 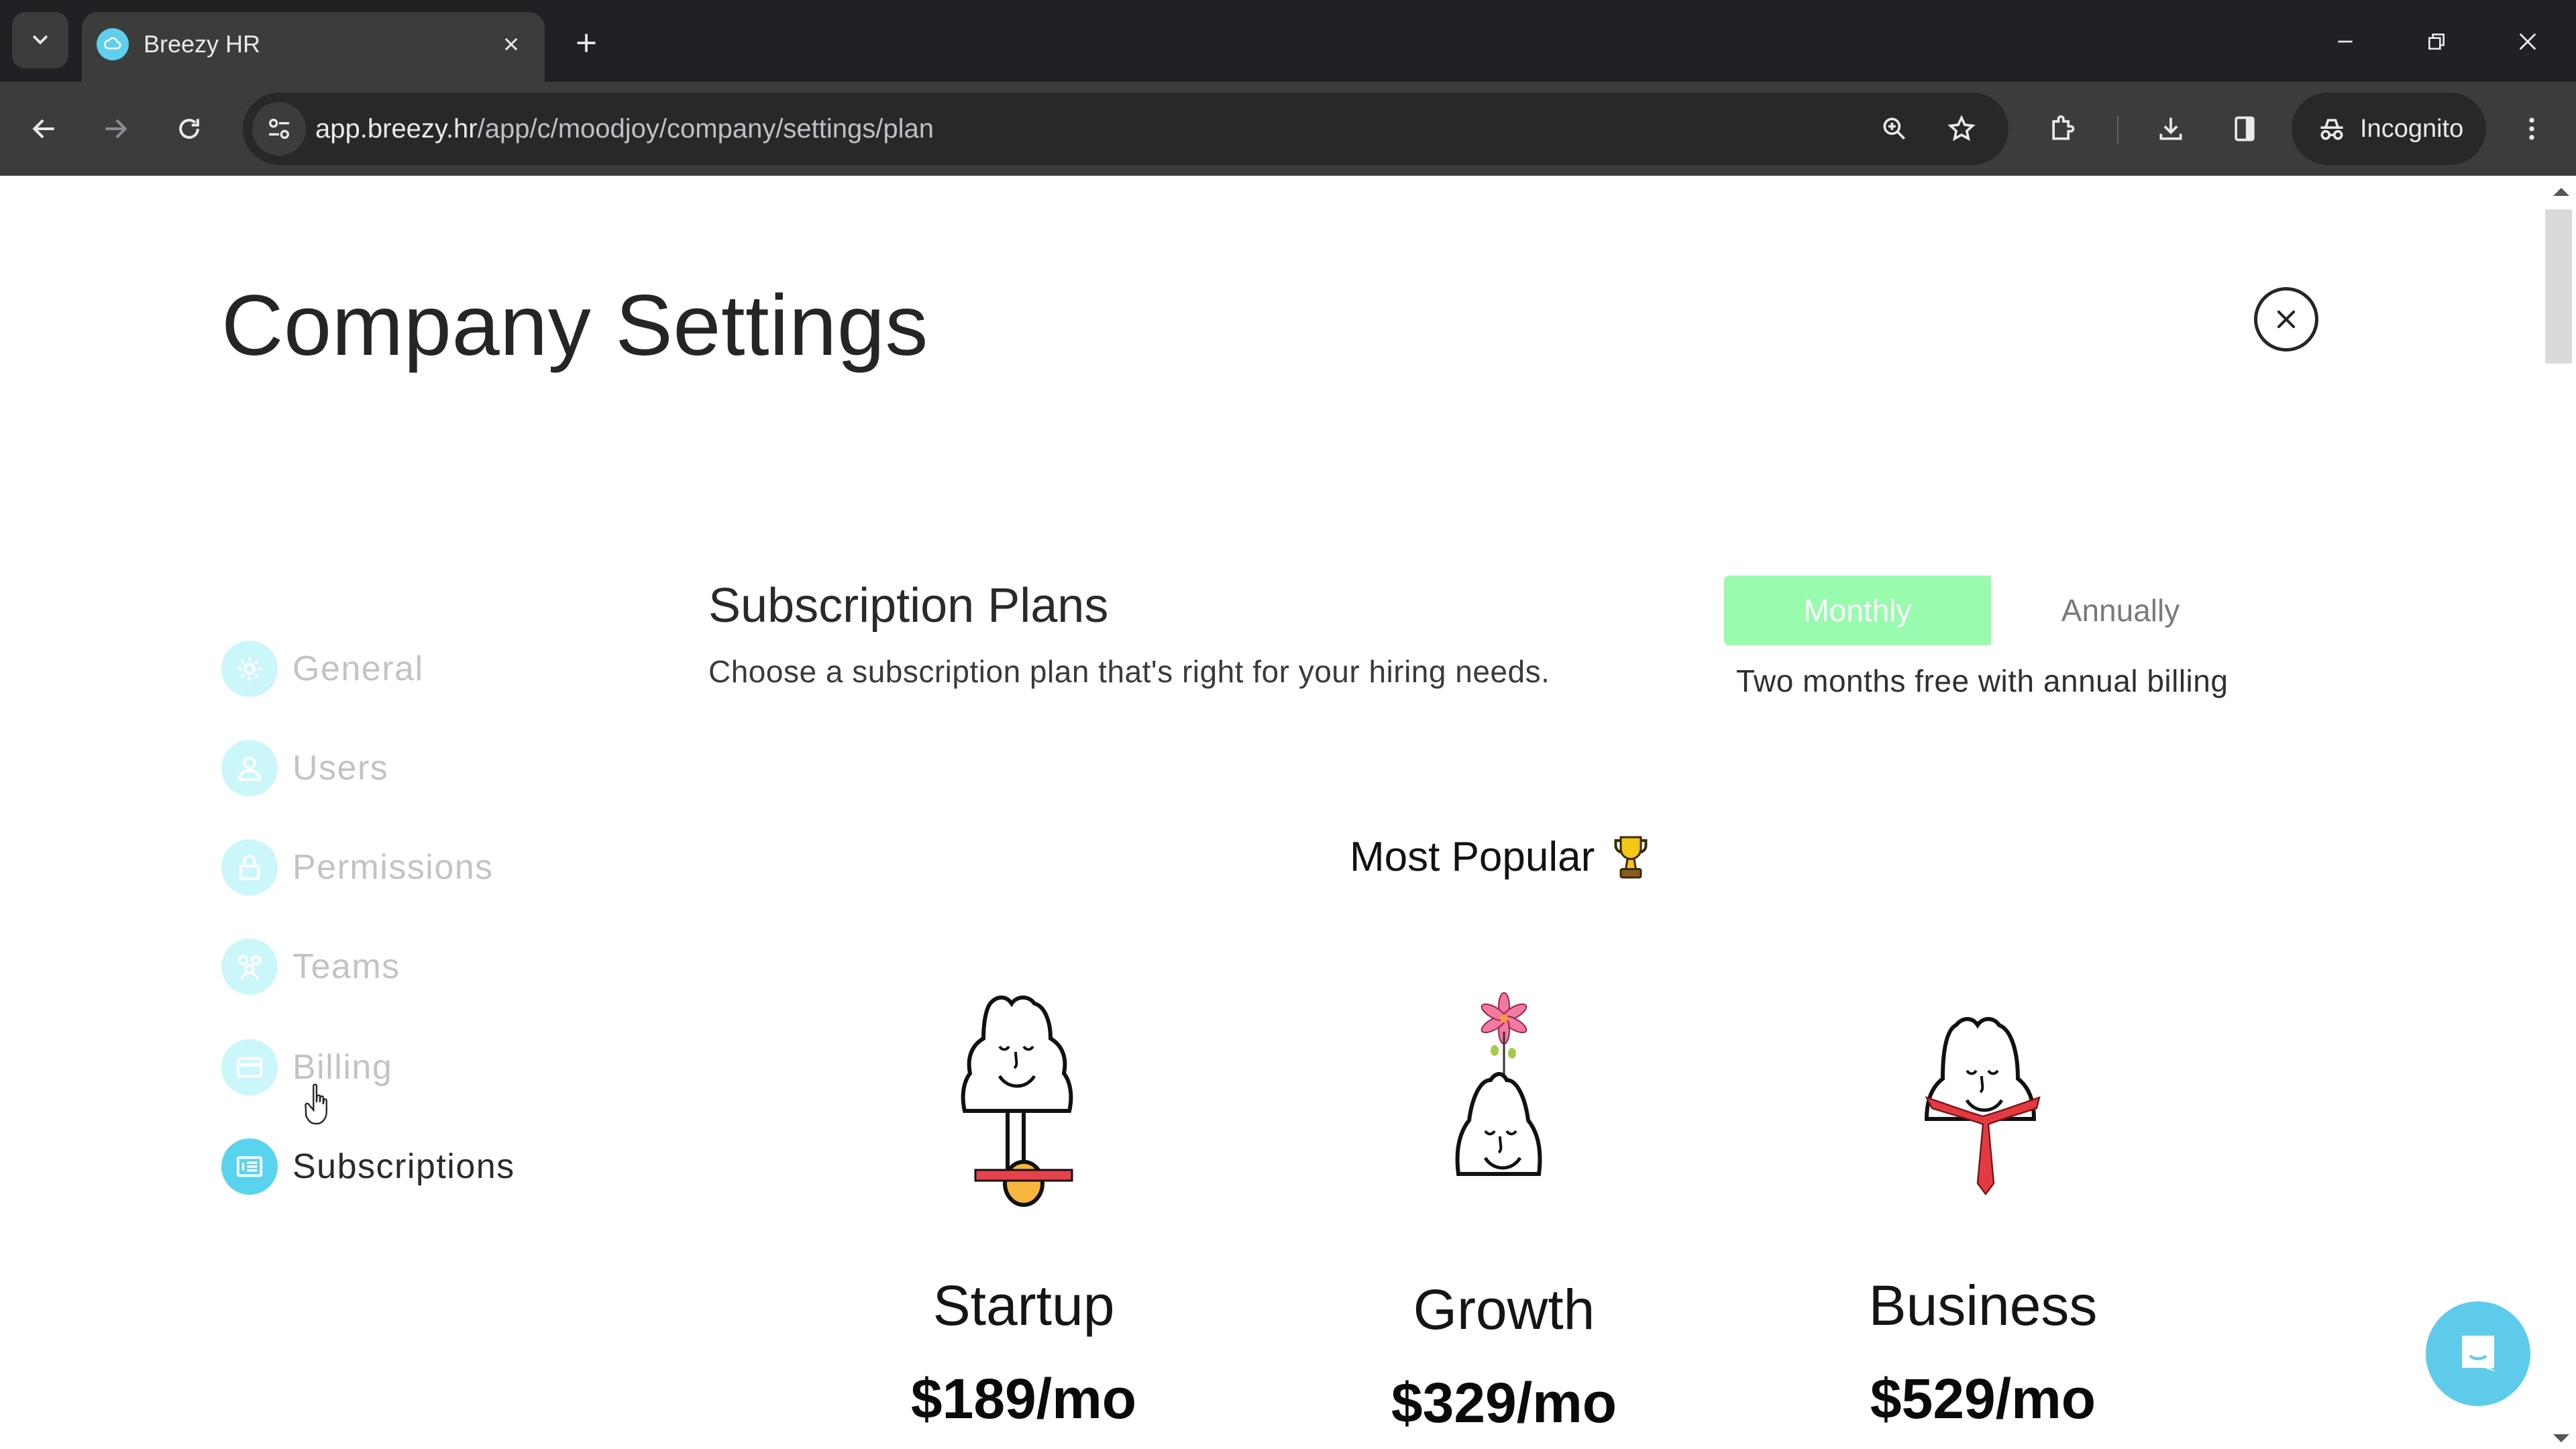 I want to click on downloads-button, so click(x=2171, y=129).